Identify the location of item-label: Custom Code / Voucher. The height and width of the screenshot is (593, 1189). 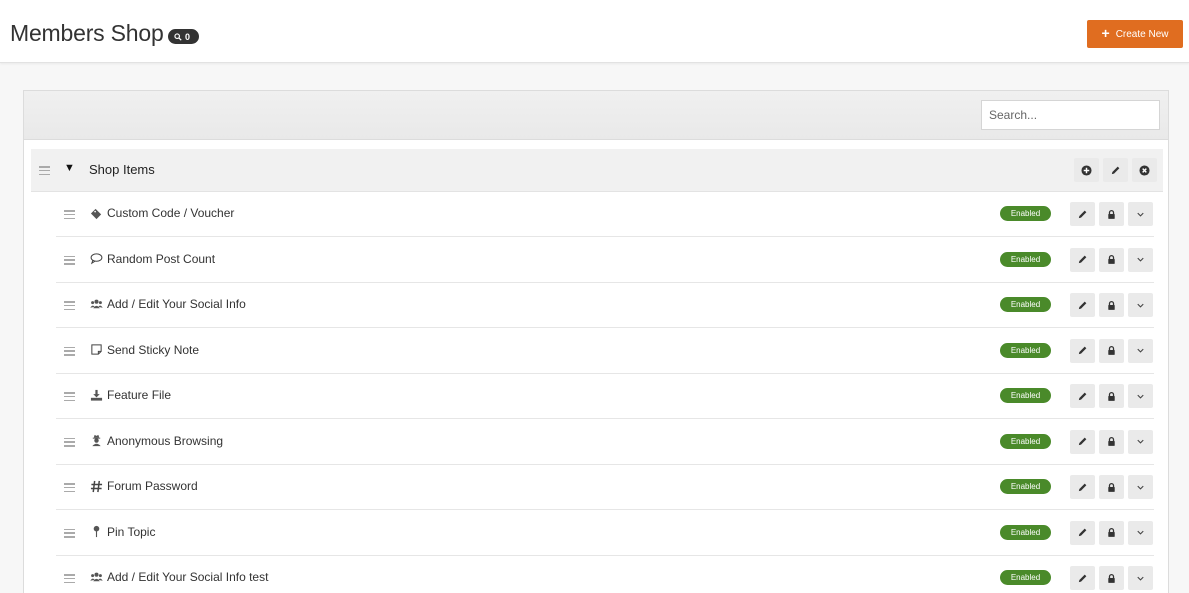
(171, 213).